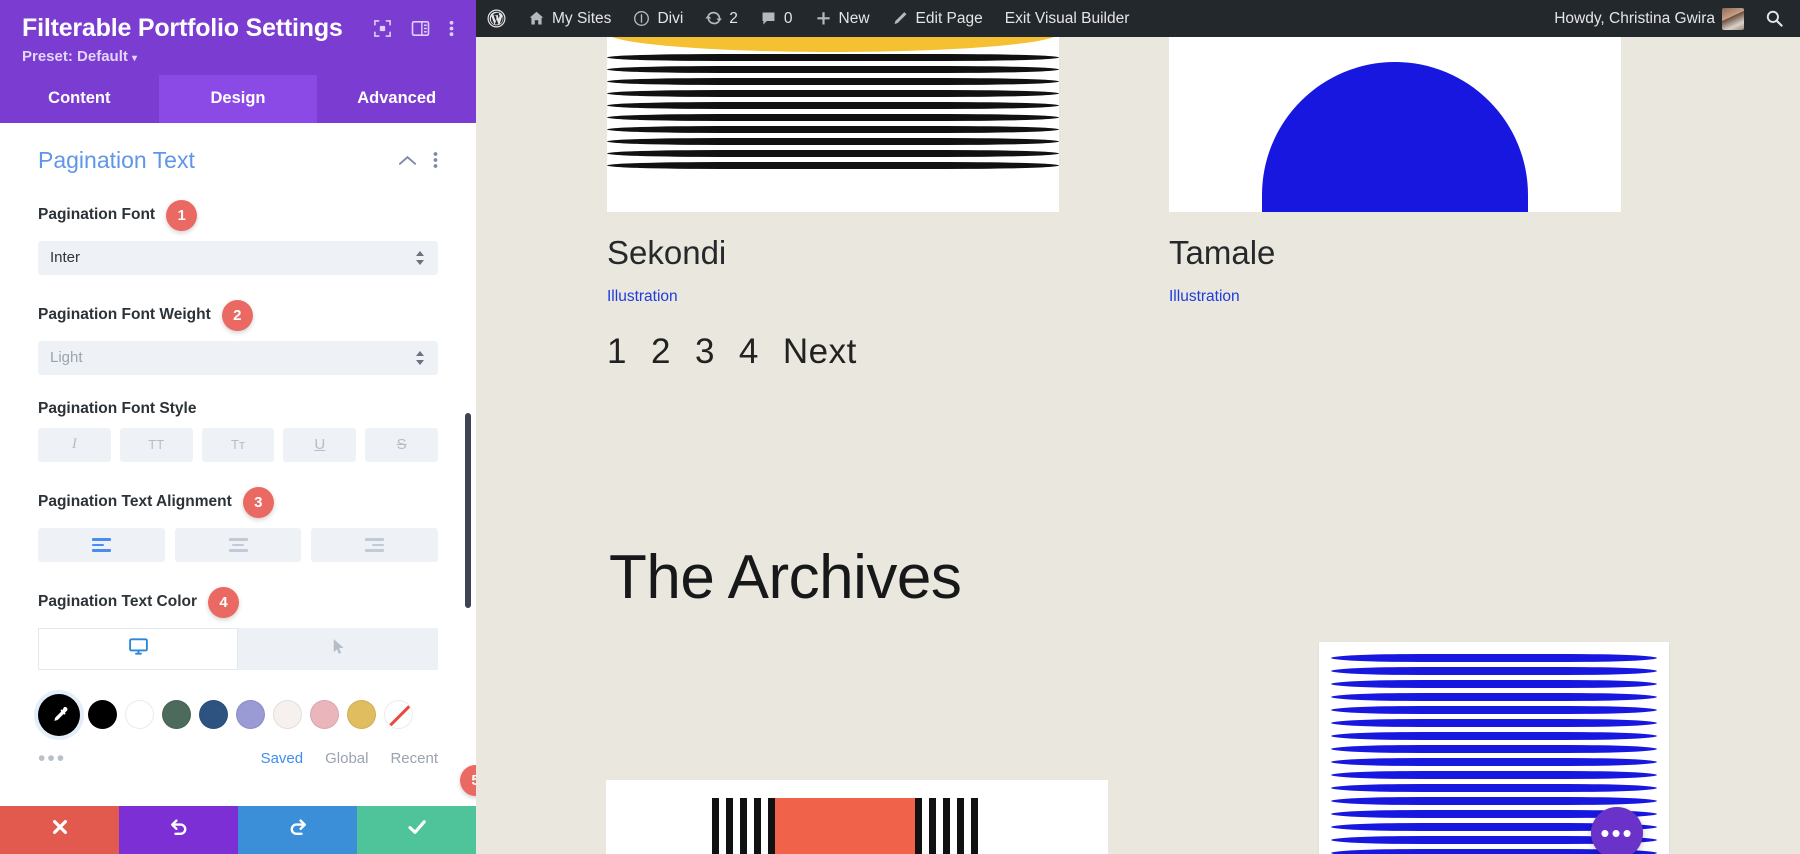 Image resolution: width=1800 pixels, height=854 pixels. I want to click on label-text: Pagination Font Weight, so click(124, 315).